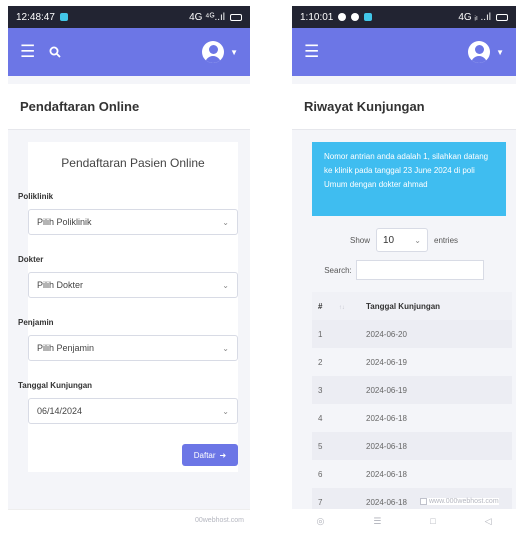 Image resolution: width=520 pixels, height=533 pixels. Describe the element at coordinates (35, 17) in the screenshot. I see `status-time: 12:48:47` at that location.